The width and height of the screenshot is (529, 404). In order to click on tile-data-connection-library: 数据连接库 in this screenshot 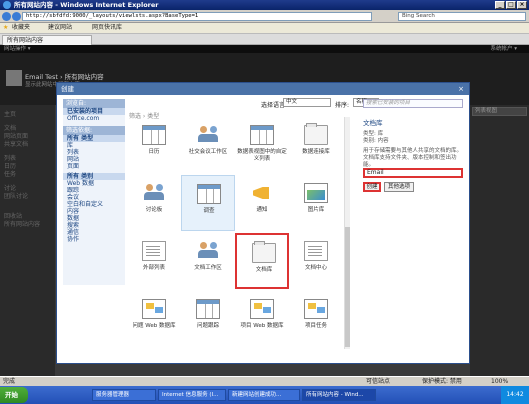, I will do `click(316, 145)`.